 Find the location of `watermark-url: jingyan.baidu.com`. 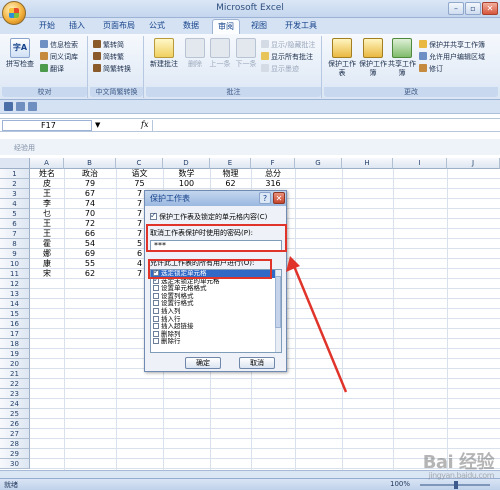

watermark-url: jingyan.baidu.com is located at coordinates (461, 475).